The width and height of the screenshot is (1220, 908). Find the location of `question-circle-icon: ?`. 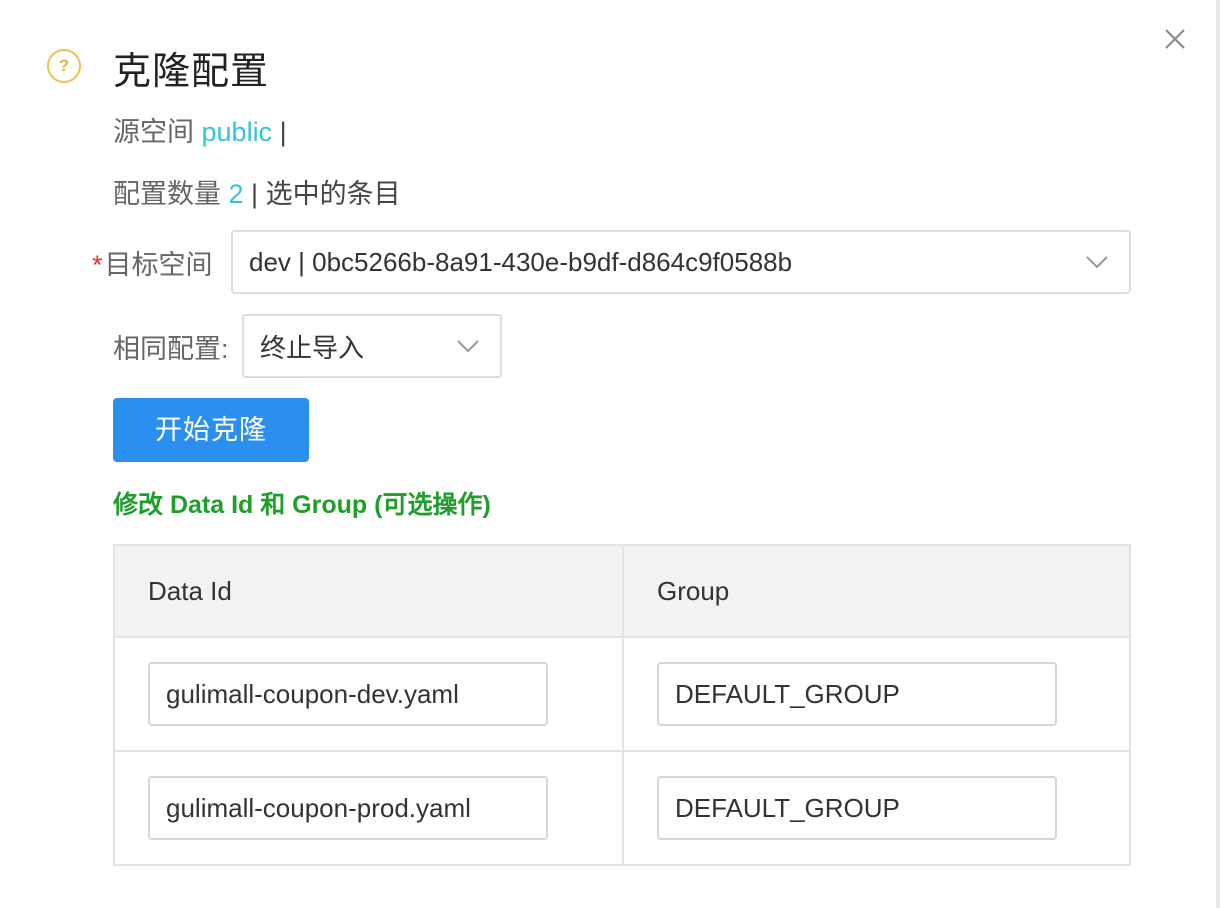

question-circle-icon: ? is located at coordinates (64, 66).